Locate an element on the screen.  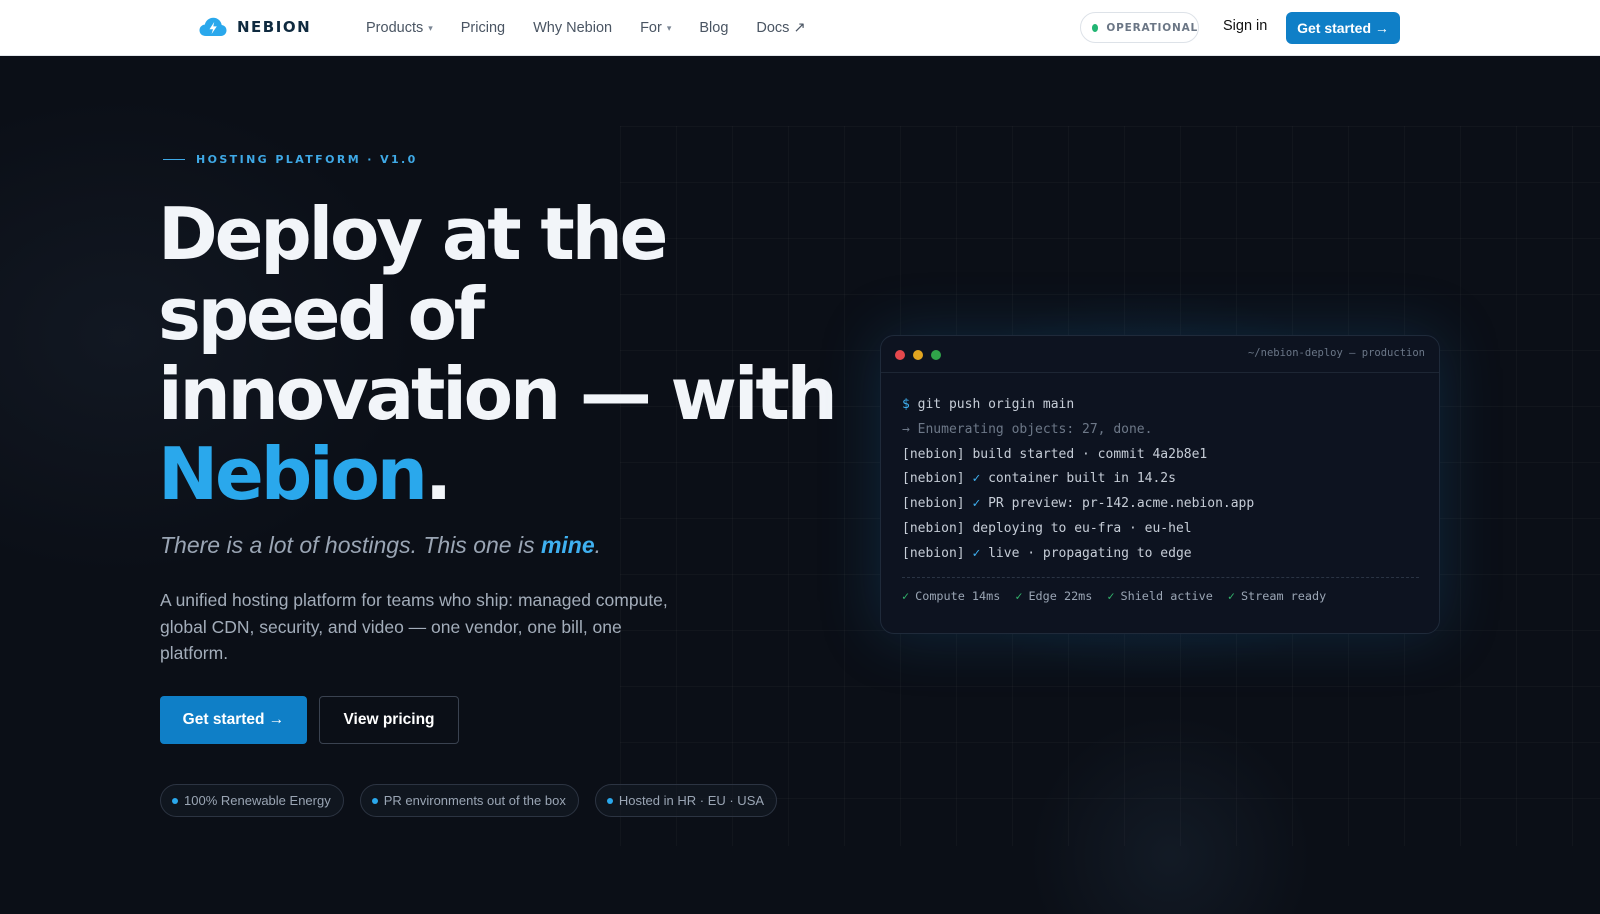
line-text: container built in 14.2s is located at coordinates (1078, 479).